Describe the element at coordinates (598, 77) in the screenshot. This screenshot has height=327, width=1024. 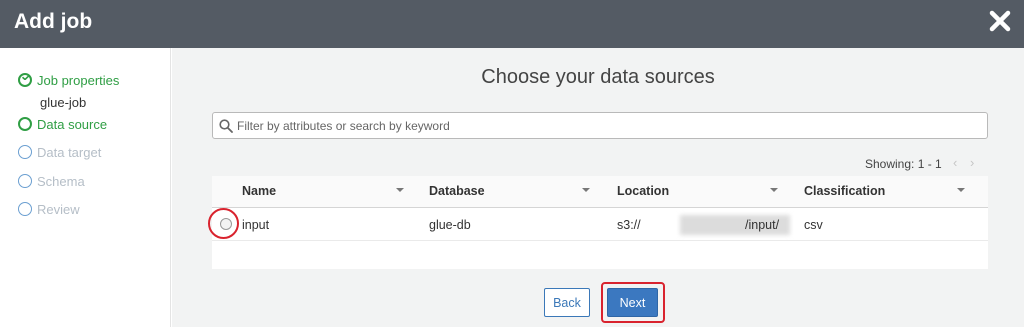
I see `page-heading: Choose your data sources` at that location.